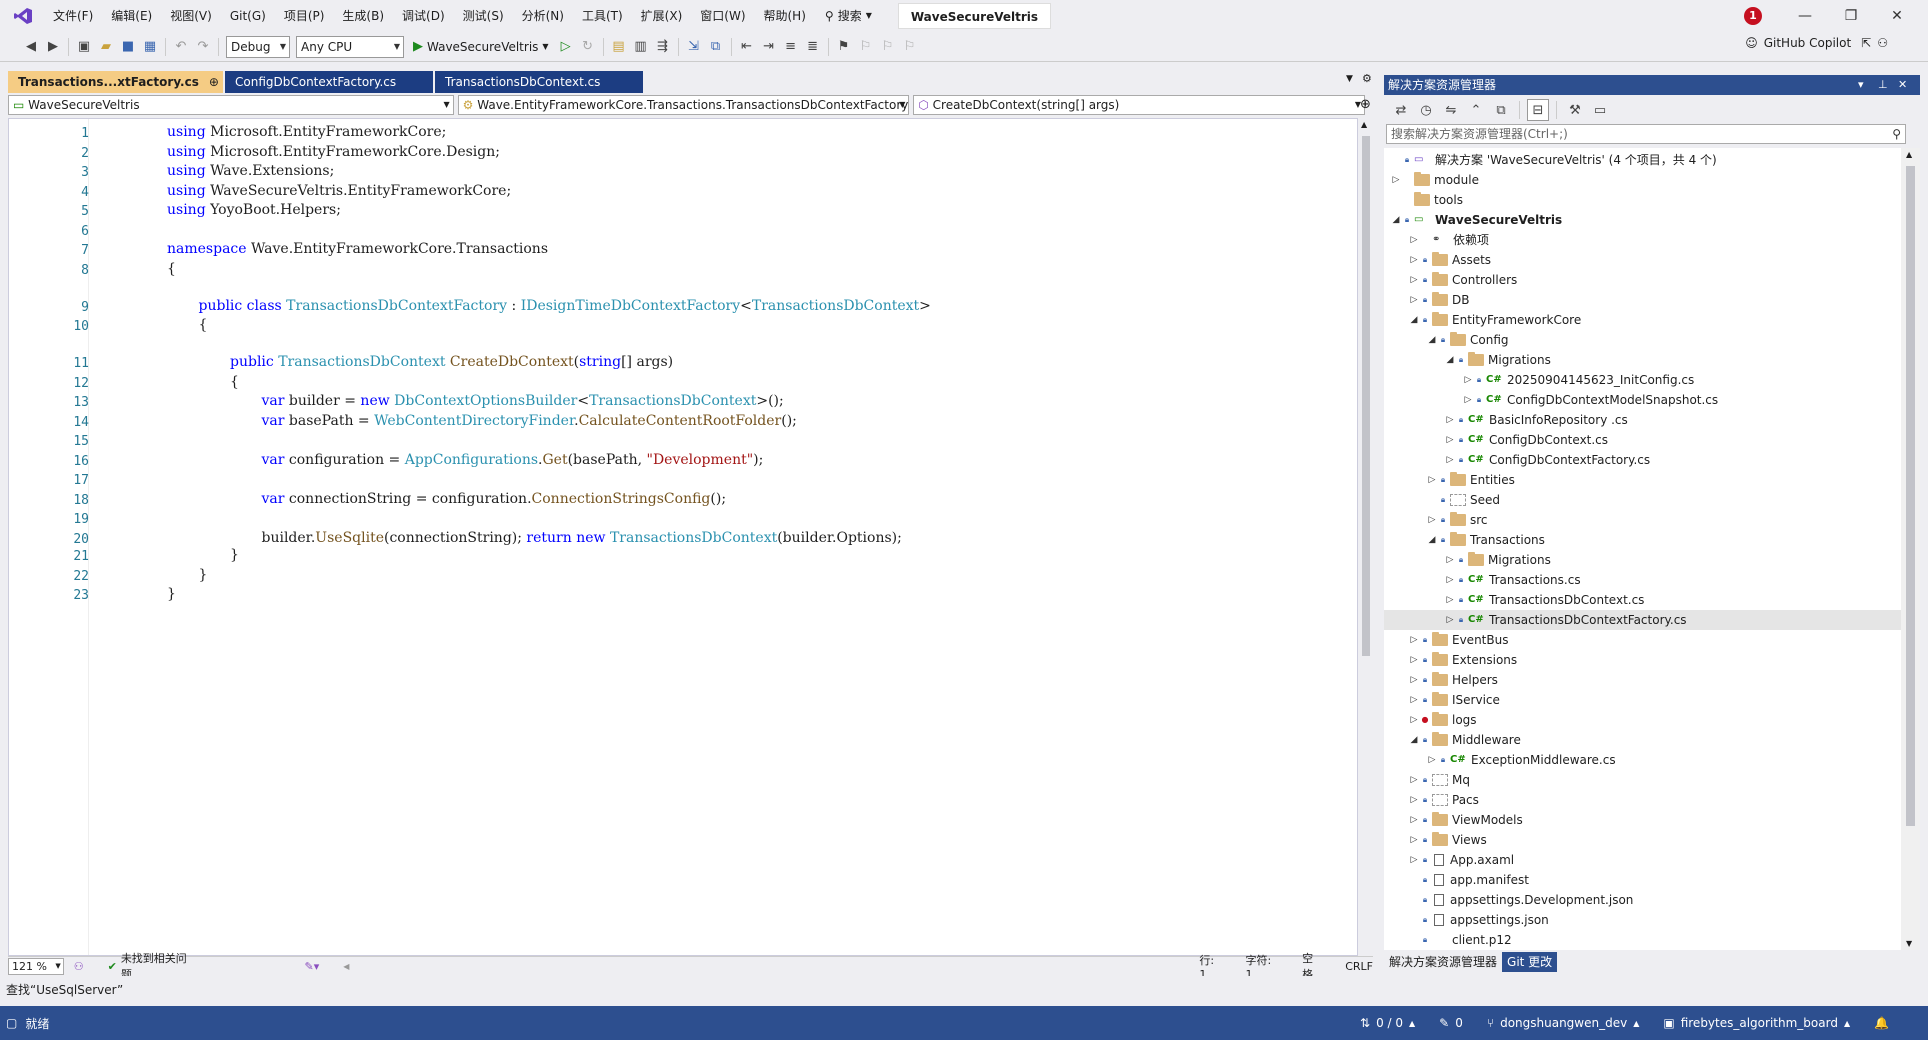 The height and width of the screenshot is (1040, 1928). I want to click on repo-button: ▣ firebytes_algorithm_board ▲, so click(1756, 1023).